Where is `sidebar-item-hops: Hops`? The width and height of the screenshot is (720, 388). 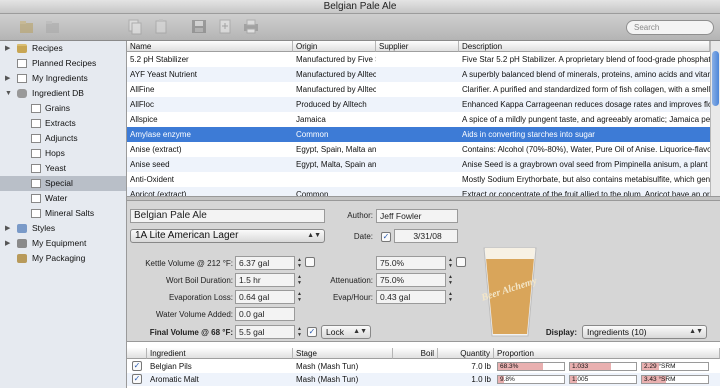
sidebar-item-hops: Hops is located at coordinates (63, 153).